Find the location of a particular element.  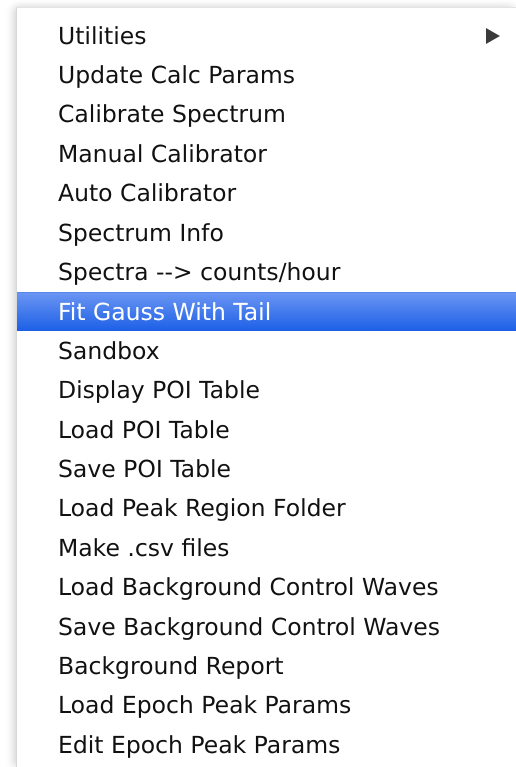

menu-item: Auto Calibrator is located at coordinates (266, 193).